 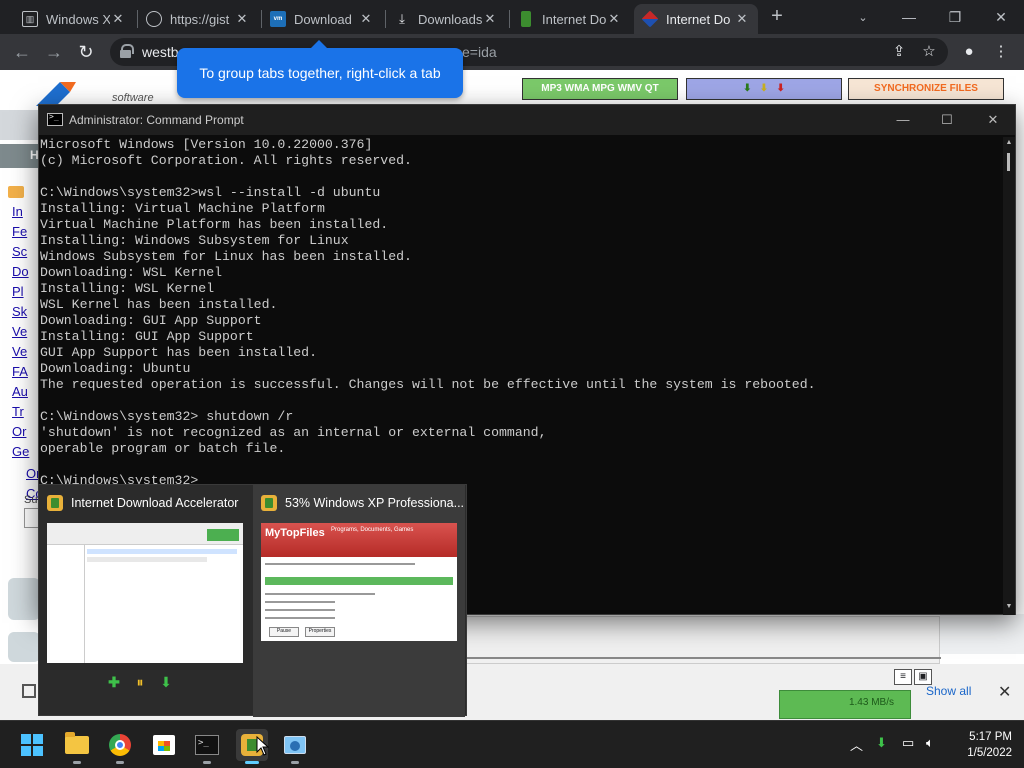 What do you see at coordinates (24, 599) in the screenshot?
I see `side-widget-icon` at bounding box center [24, 599].